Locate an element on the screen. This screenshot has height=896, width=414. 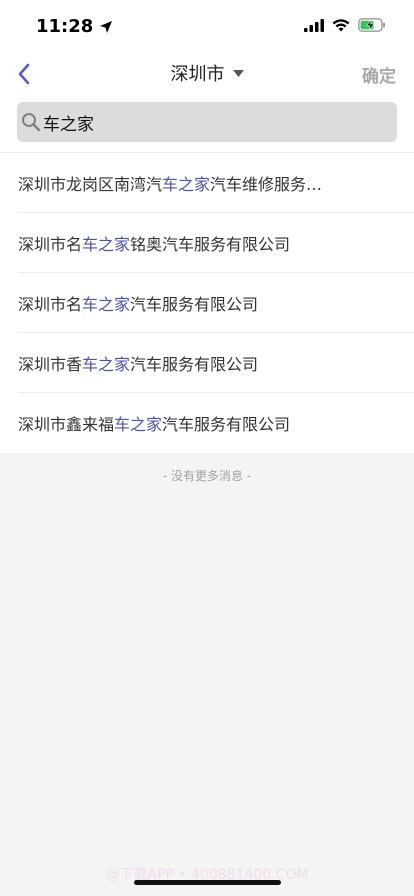
status-time: 11:28 is located at coordinates (65, 26).